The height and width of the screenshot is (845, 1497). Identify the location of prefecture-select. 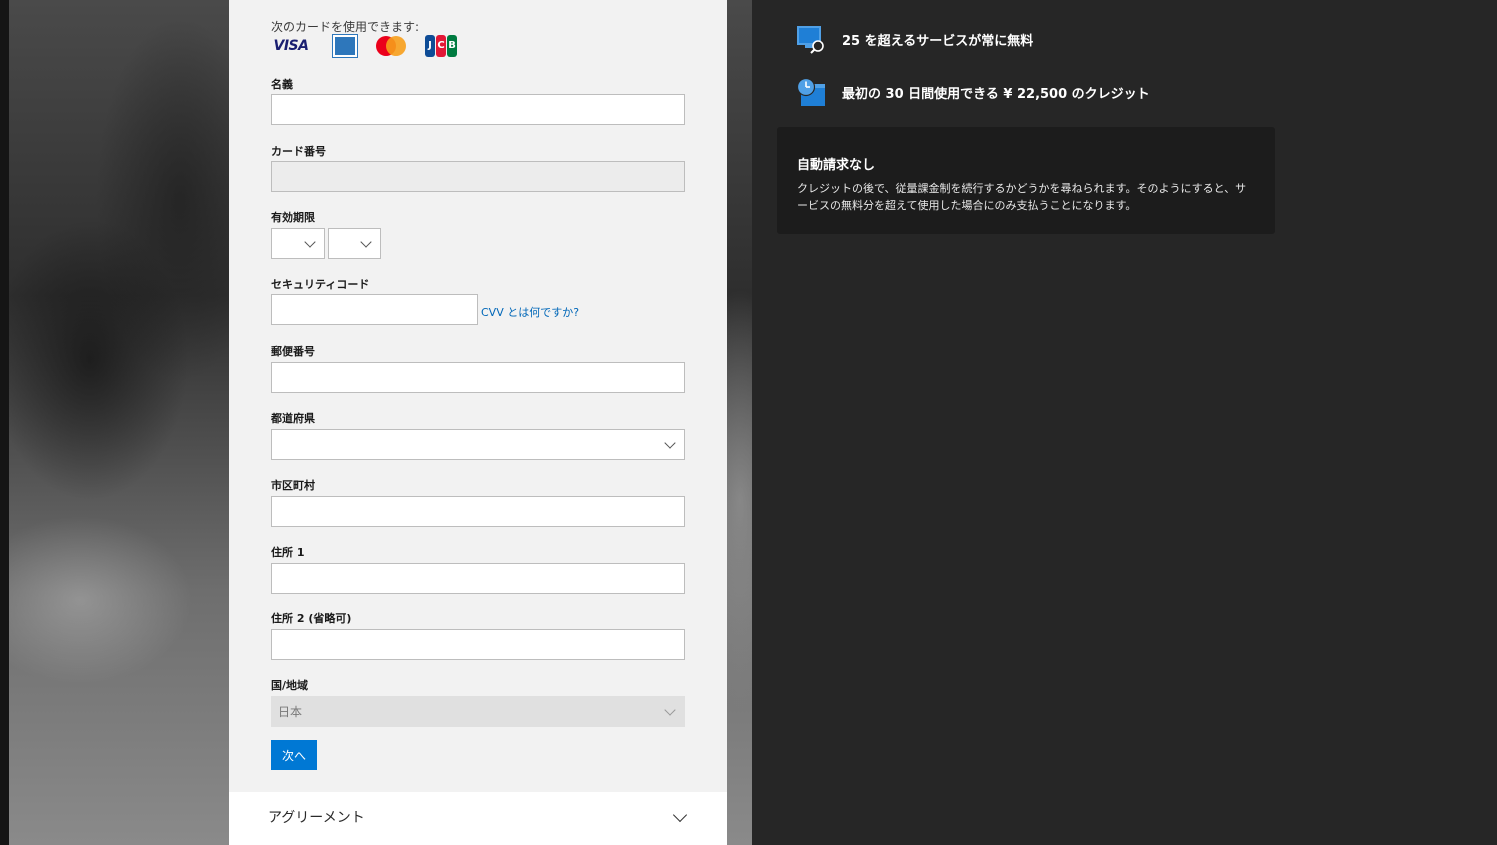
(478, 444).